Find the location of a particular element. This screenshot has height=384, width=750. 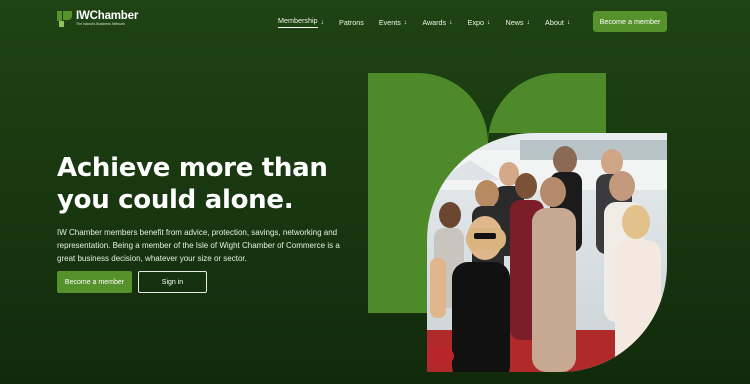

site-logo: IWChamber The Island's Business Network is located at coordinates (97, 19).